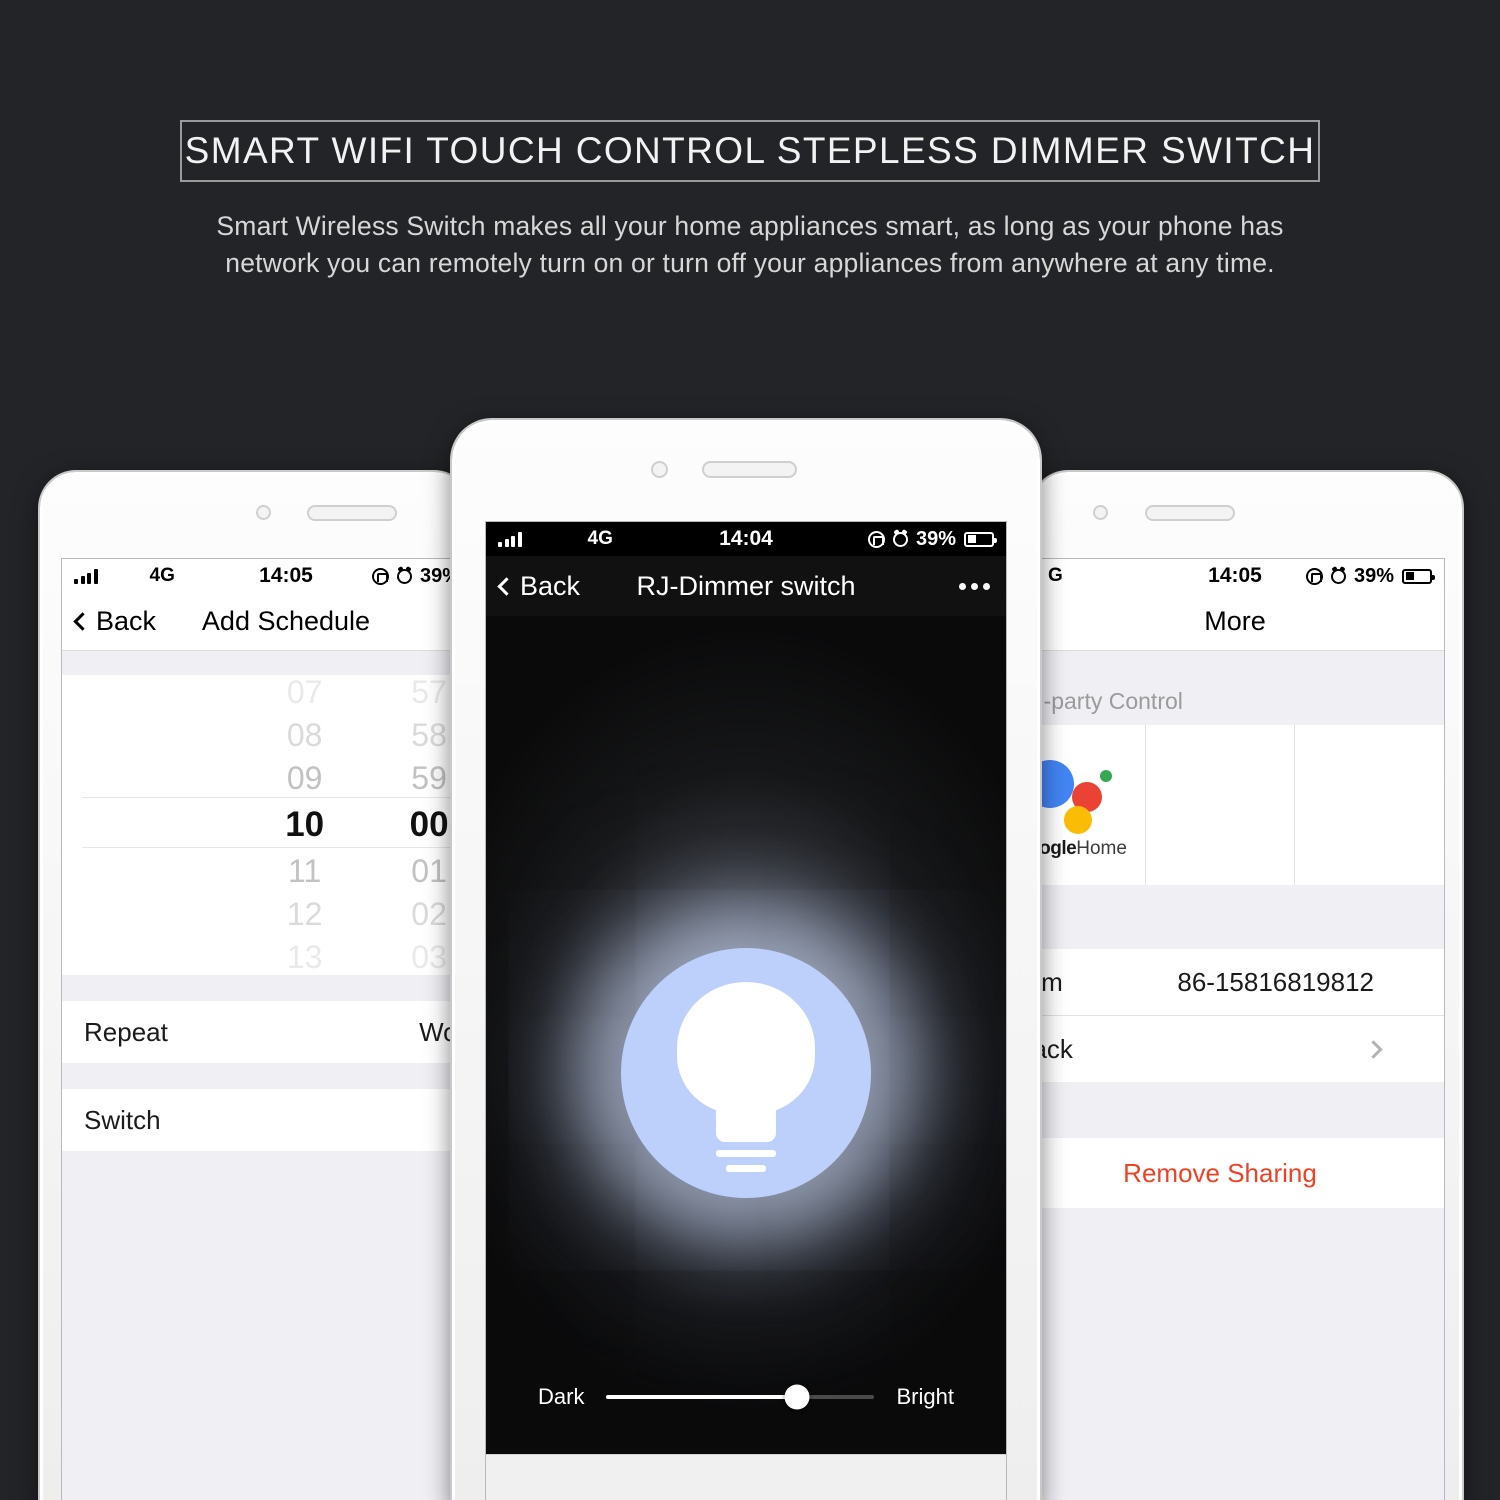 The image size is (1500, 1500). I want to click on shared-from-value: 86-15816819812, so click(1275, 981).